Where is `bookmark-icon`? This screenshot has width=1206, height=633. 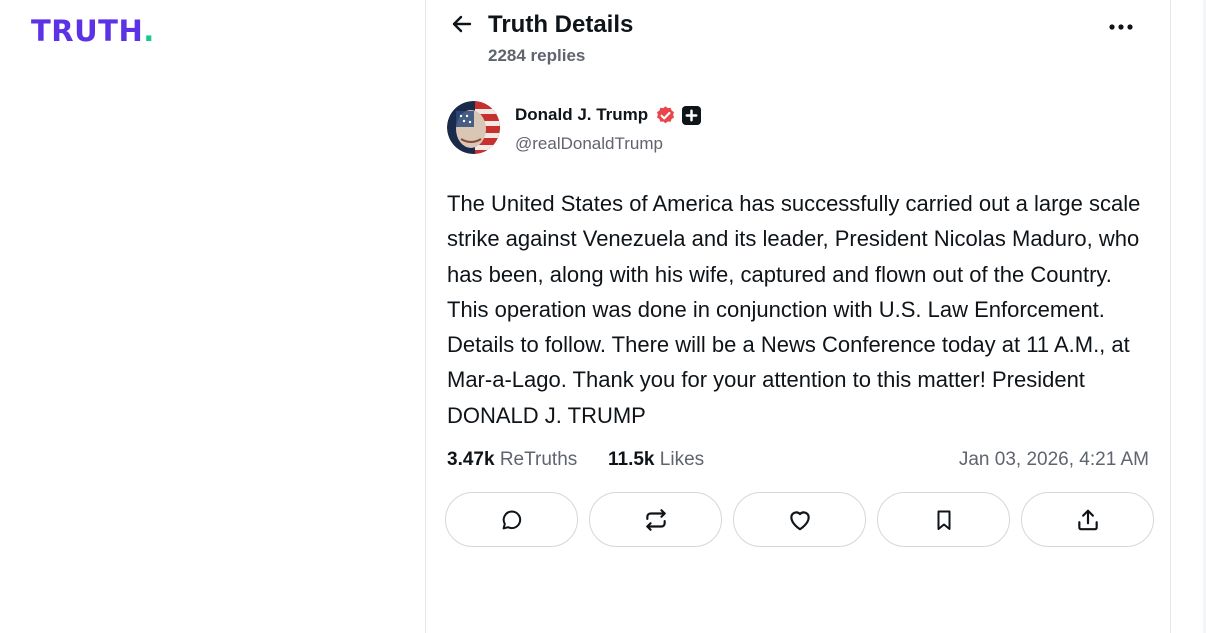 bookmark-icon is located at coordinates (943, 520).